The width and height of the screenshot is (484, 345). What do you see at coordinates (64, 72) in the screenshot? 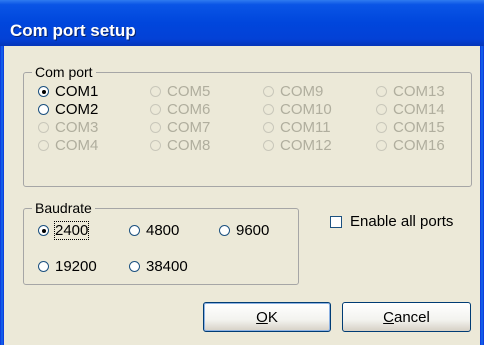
I see `com-port-group-label: Com port` at bounding box center [64, 72].